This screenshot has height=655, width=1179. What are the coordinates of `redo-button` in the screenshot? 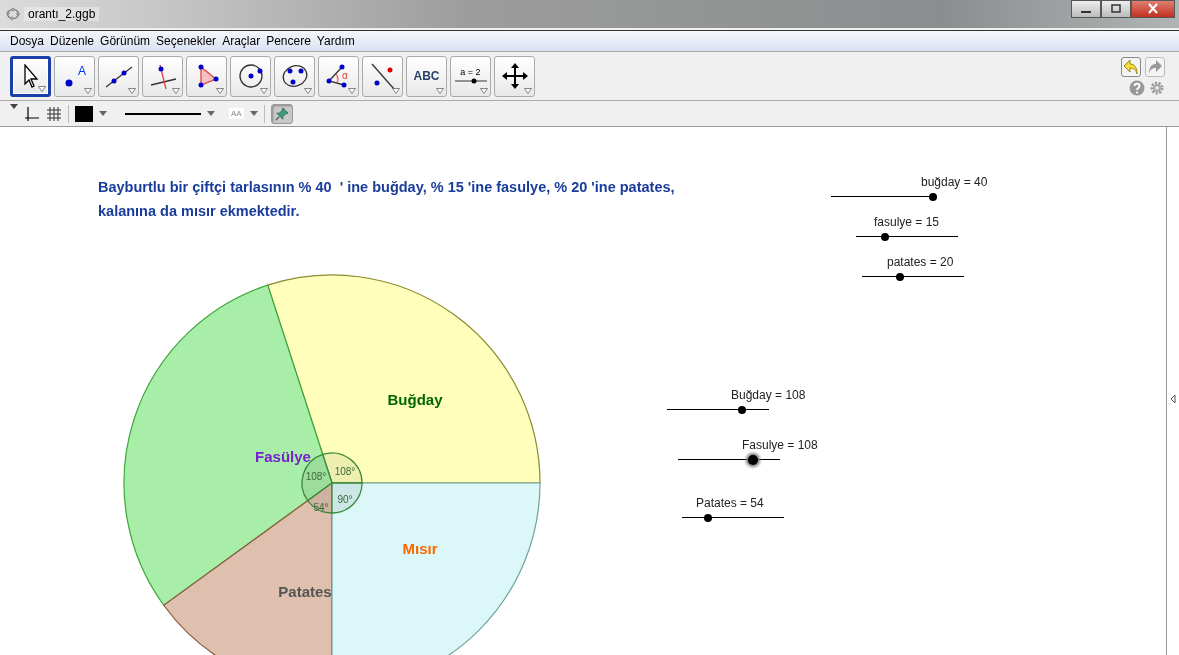 It's located at (1155, 66).